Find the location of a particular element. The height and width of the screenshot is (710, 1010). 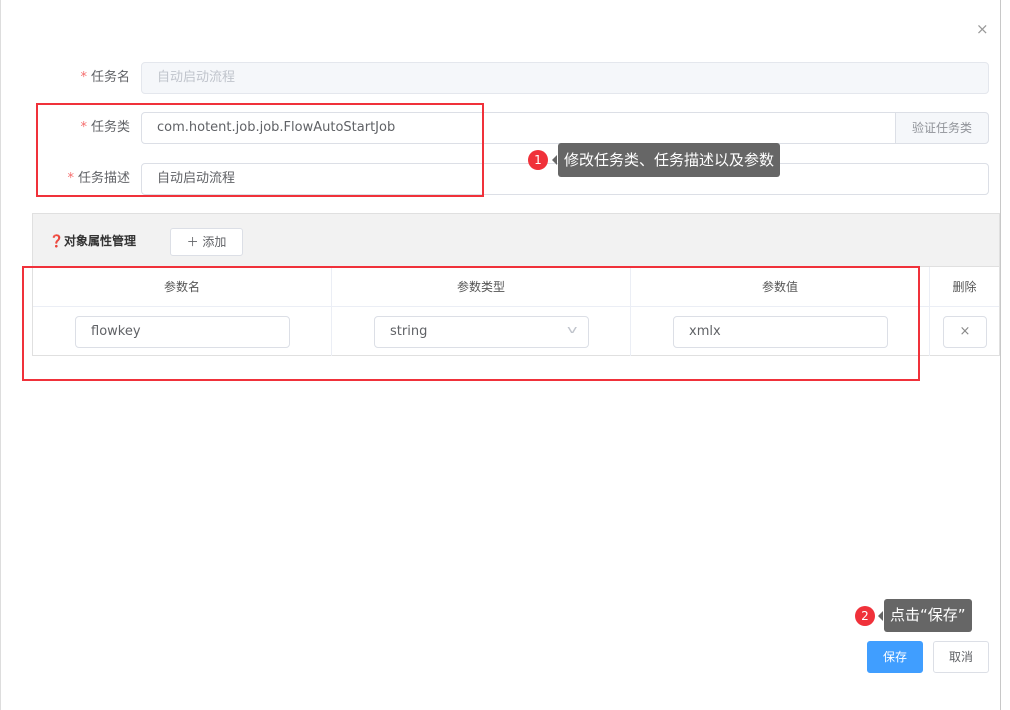

annotation-badge-2: 2 is located at coordinates (865, 616).